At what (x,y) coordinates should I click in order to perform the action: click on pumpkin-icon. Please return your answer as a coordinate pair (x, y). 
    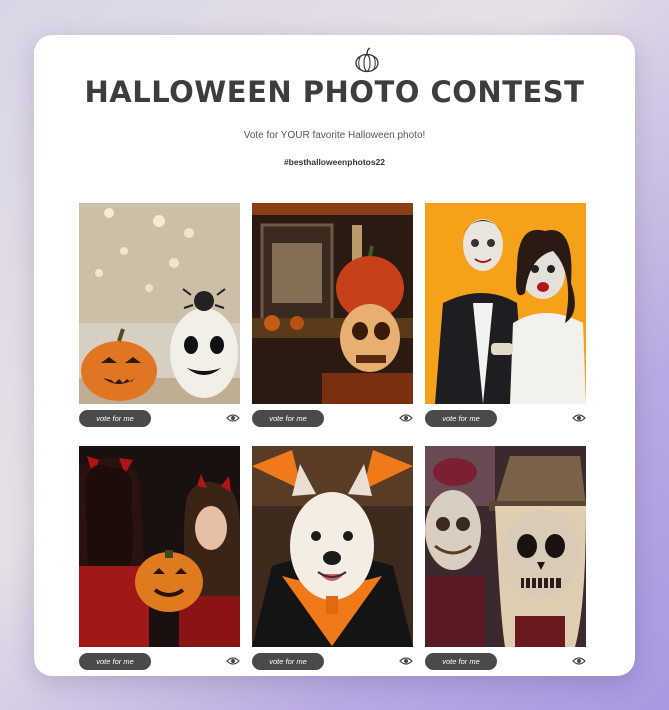
    Looking at the image, I should click on (367, 60).